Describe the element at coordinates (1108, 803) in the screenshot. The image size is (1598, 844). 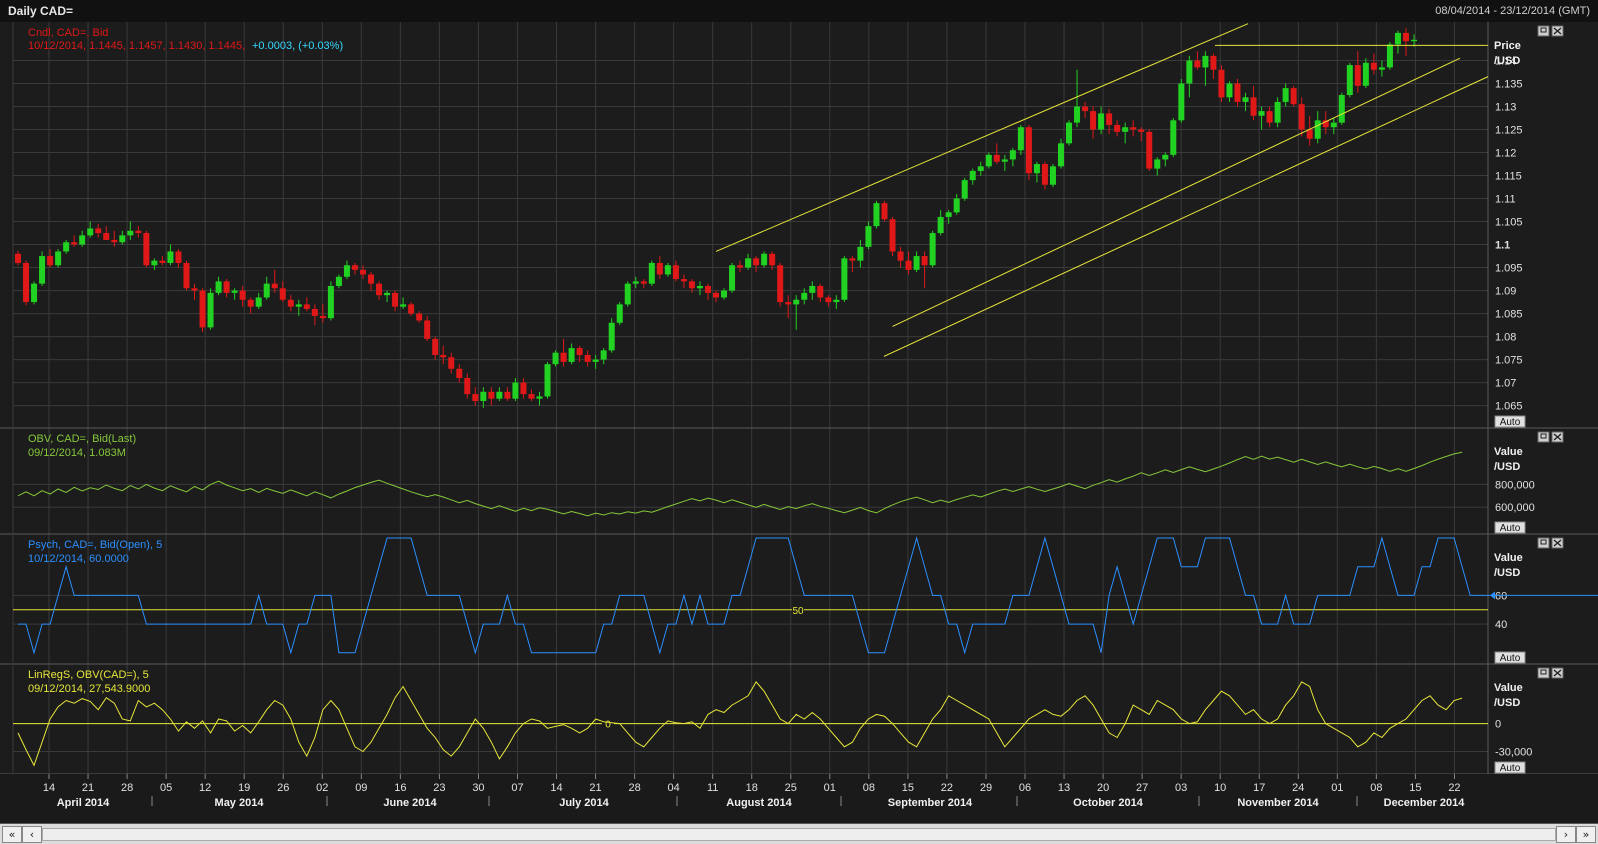
I see `month-label: October 2014` at that location.